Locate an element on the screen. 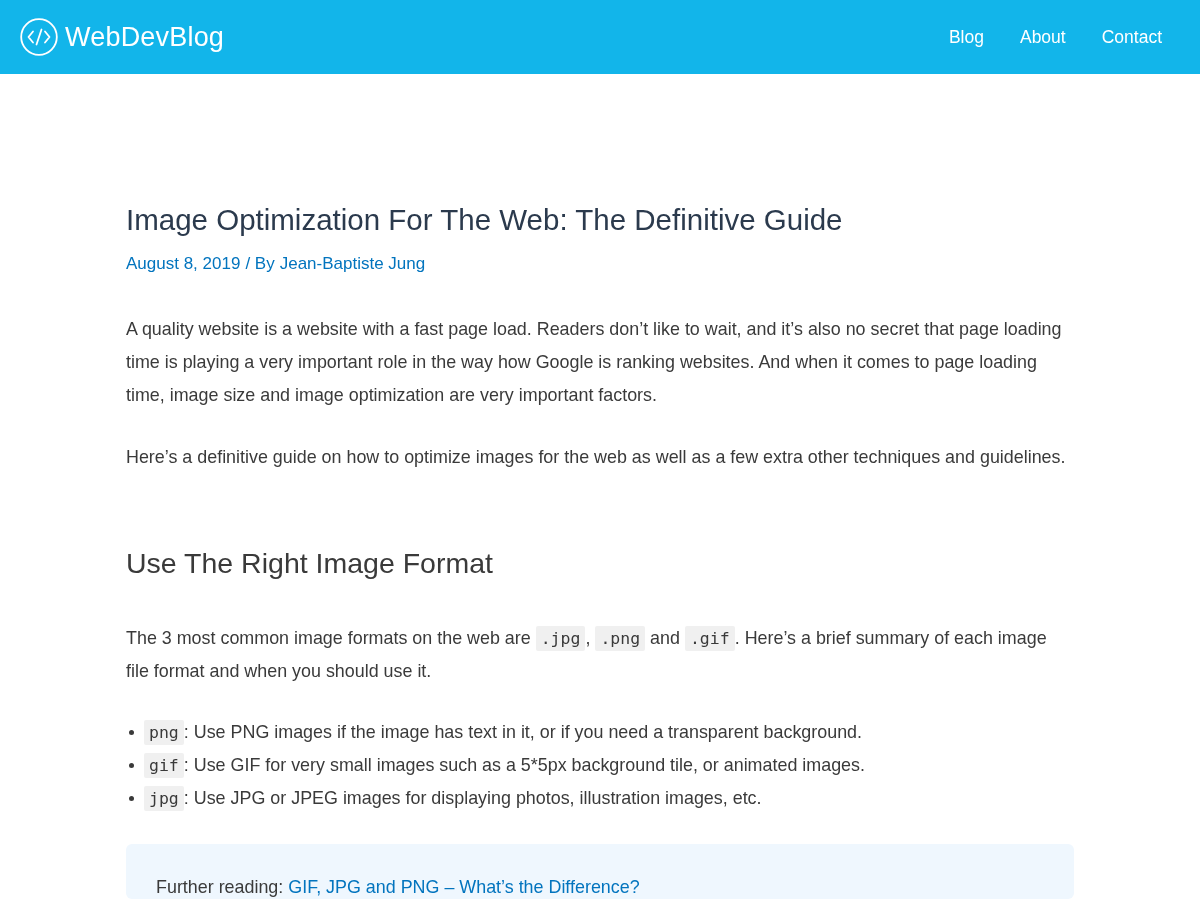  section-heading: Use The Right Image Format is located at coordinates (310, 563).